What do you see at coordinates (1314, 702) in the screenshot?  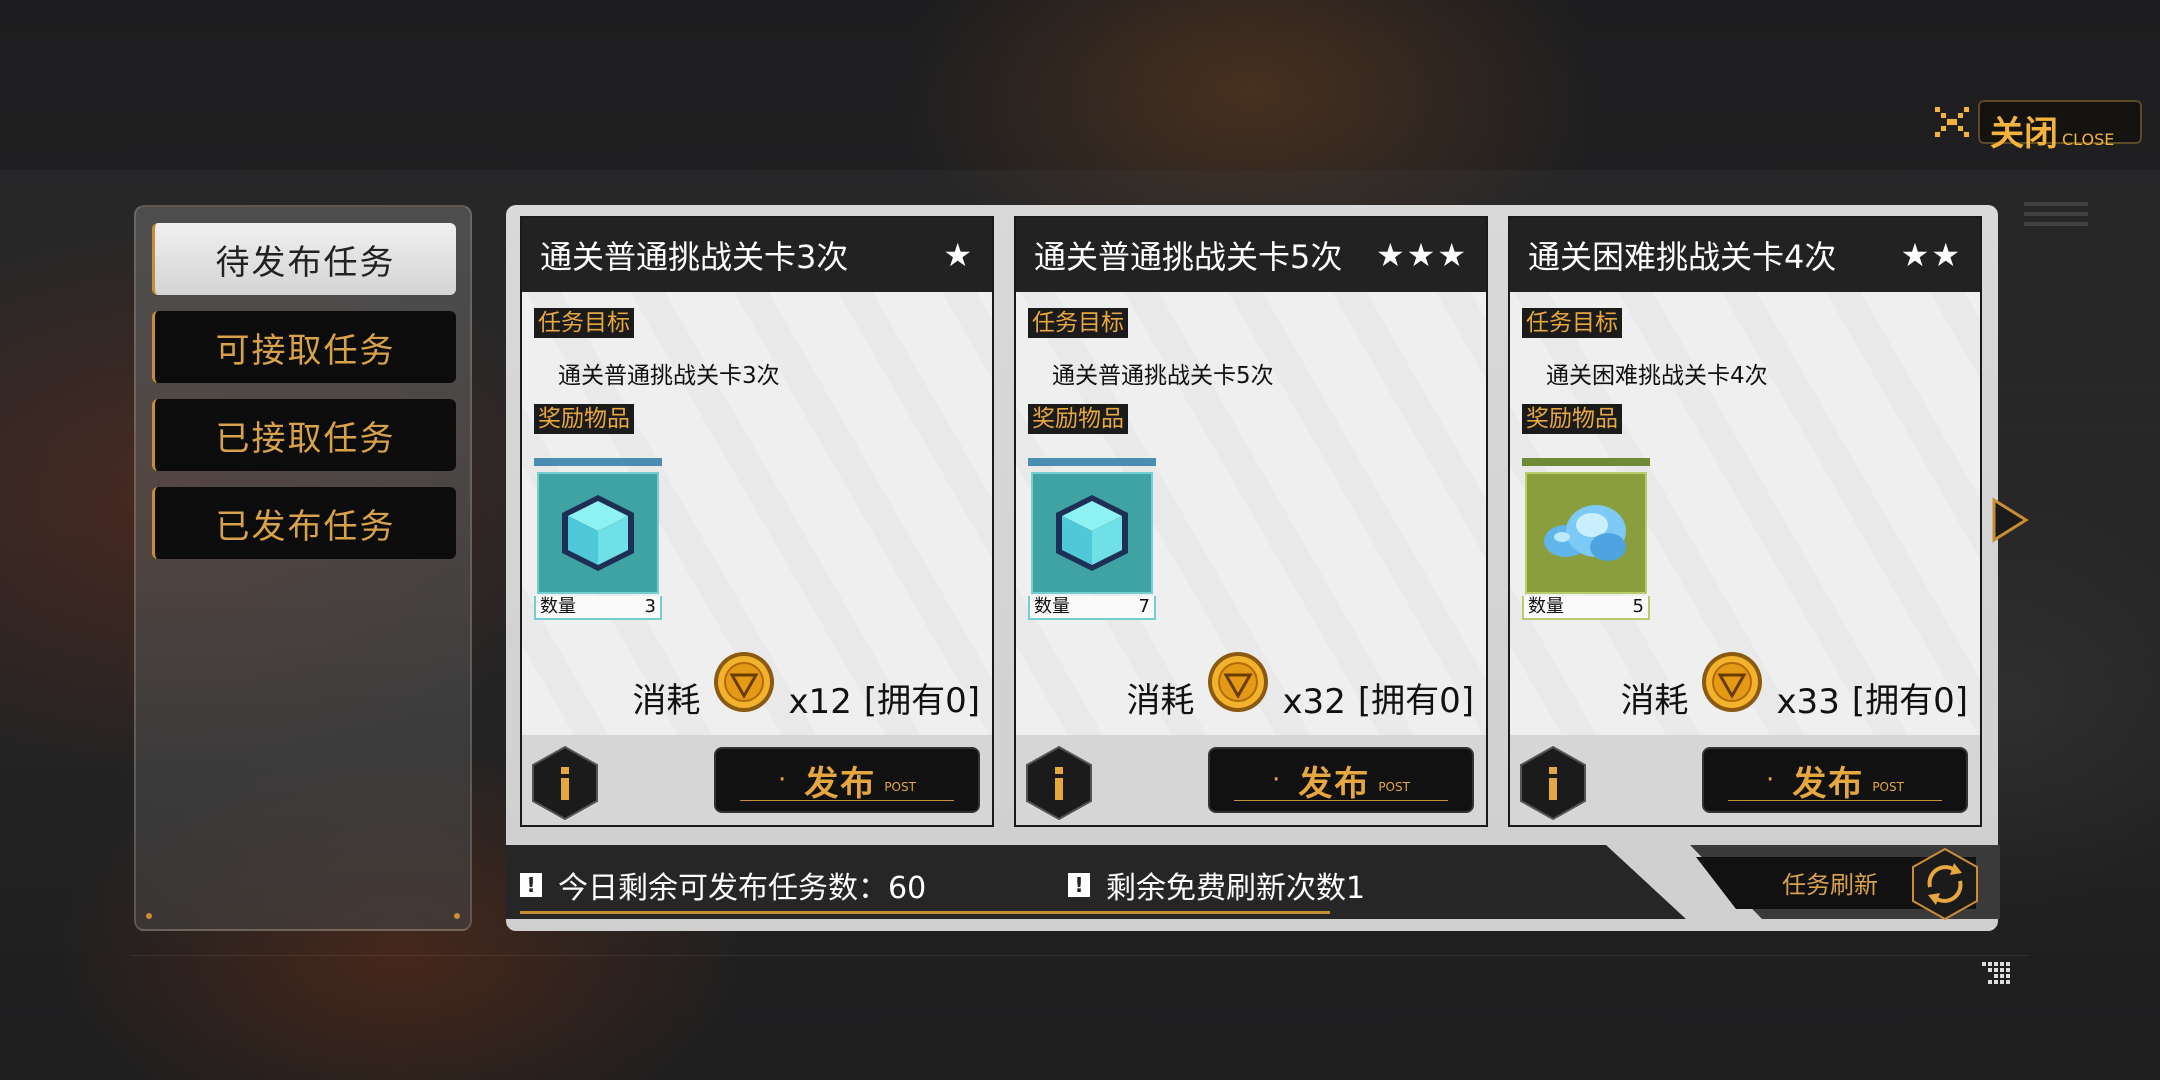 I see `cost-value: x32` at bounding box center [1314, 702].